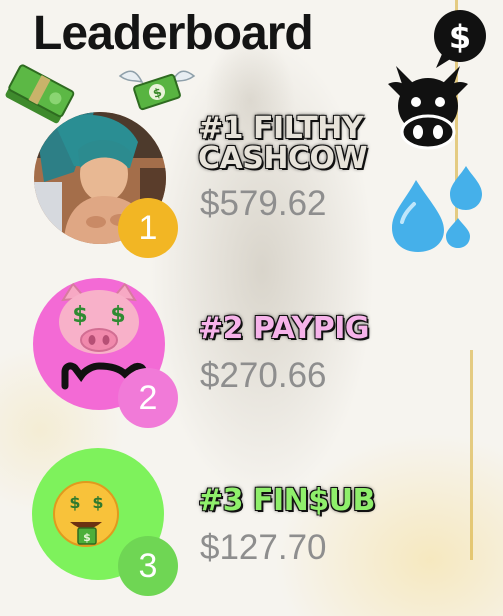  Describe the element at coordinates (263, 547) in the screenshot. I see `entry-amount: $127.70` at that location.